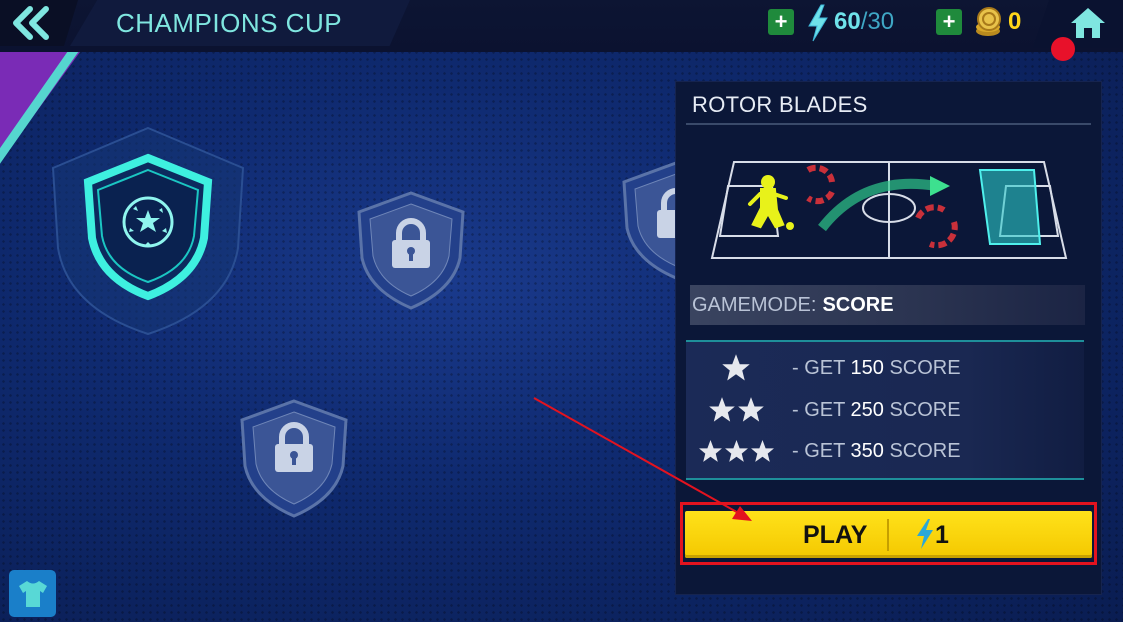 The height and width of the screenshot is (622, 1123). I want to click on team-kit-button, so click(32, 593).